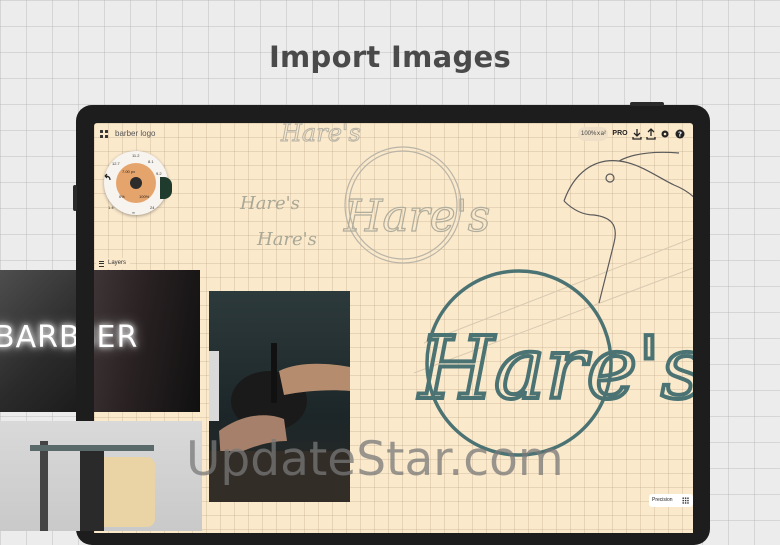 The height and width of the screenshot is (545, 780). I want to click on zoom-unit: a², so click(603, 134).